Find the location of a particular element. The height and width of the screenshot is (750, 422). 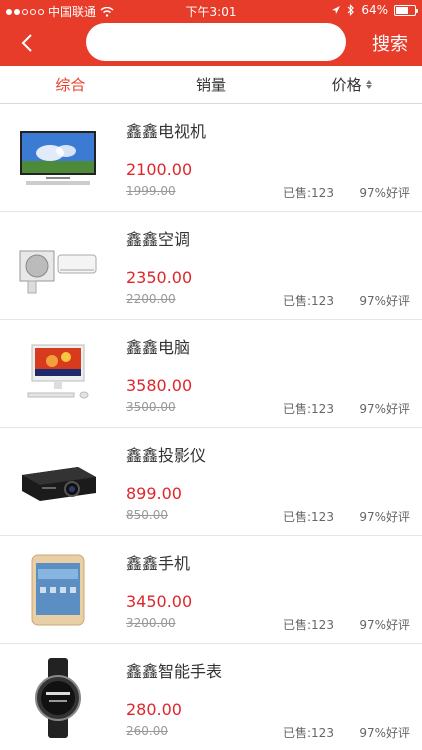

product-name: 鑫鑫手机 is located at coordinates (158, 563).